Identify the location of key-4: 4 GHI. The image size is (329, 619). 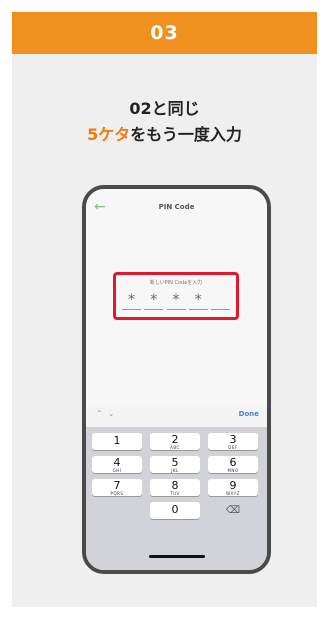
(117, 464).